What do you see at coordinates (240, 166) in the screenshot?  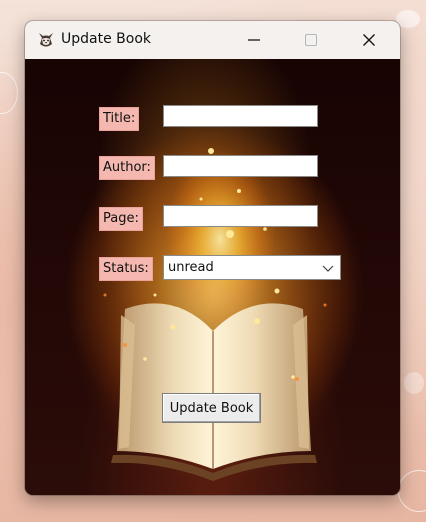 I see `author-input` at bounding box center [240, 166].